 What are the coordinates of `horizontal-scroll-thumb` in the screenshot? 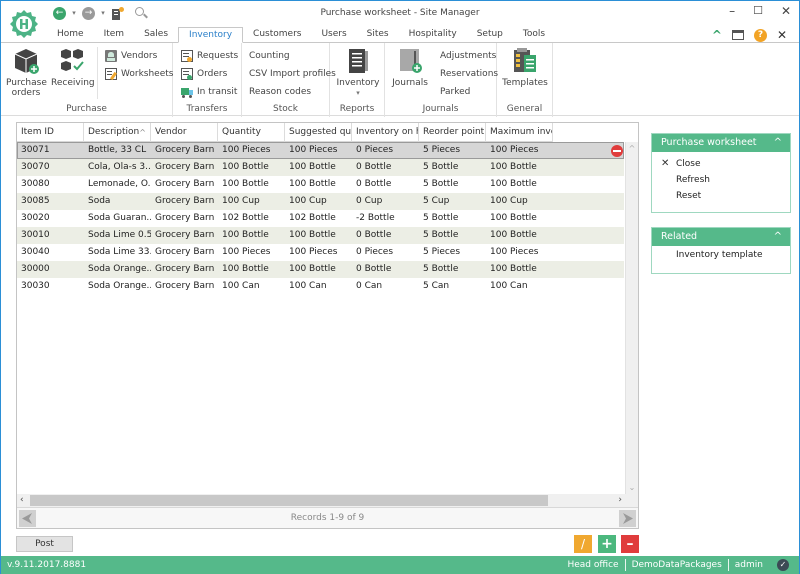 It's located at (289, 500).